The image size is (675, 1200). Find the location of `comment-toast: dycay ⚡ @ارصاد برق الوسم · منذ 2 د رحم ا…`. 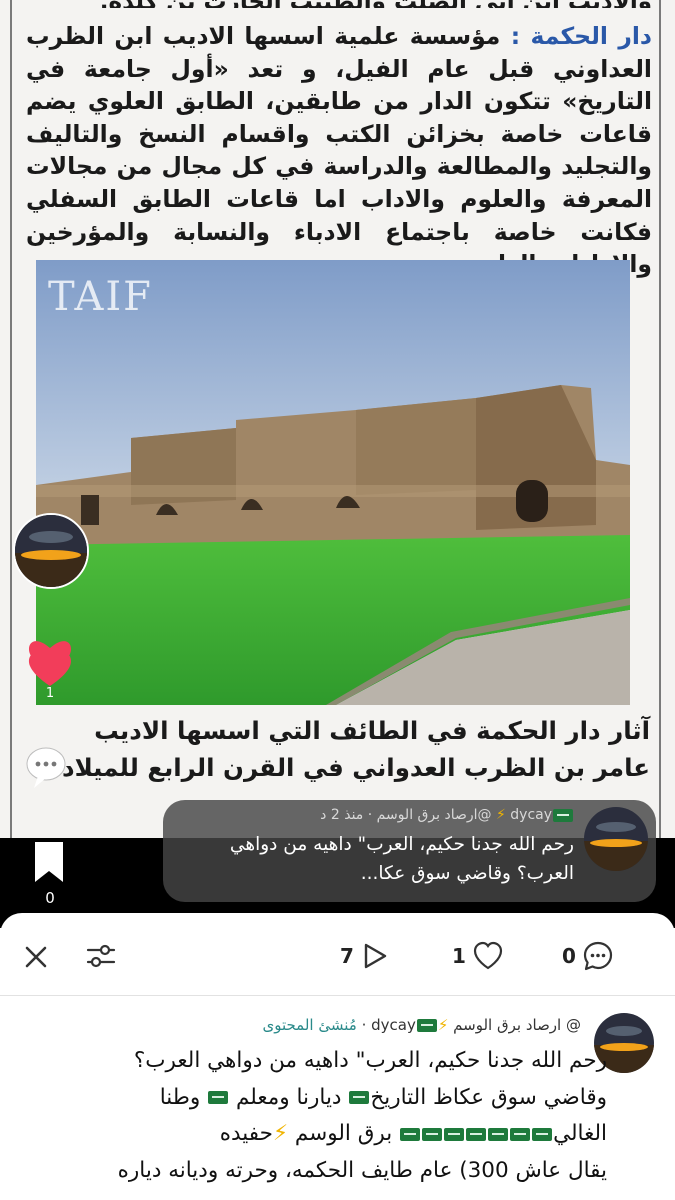

comment-toast: dycay ⚡ @ارصاد برق الوسم · منذ 2 د رحم ا… is located at coordinates (409, 851).